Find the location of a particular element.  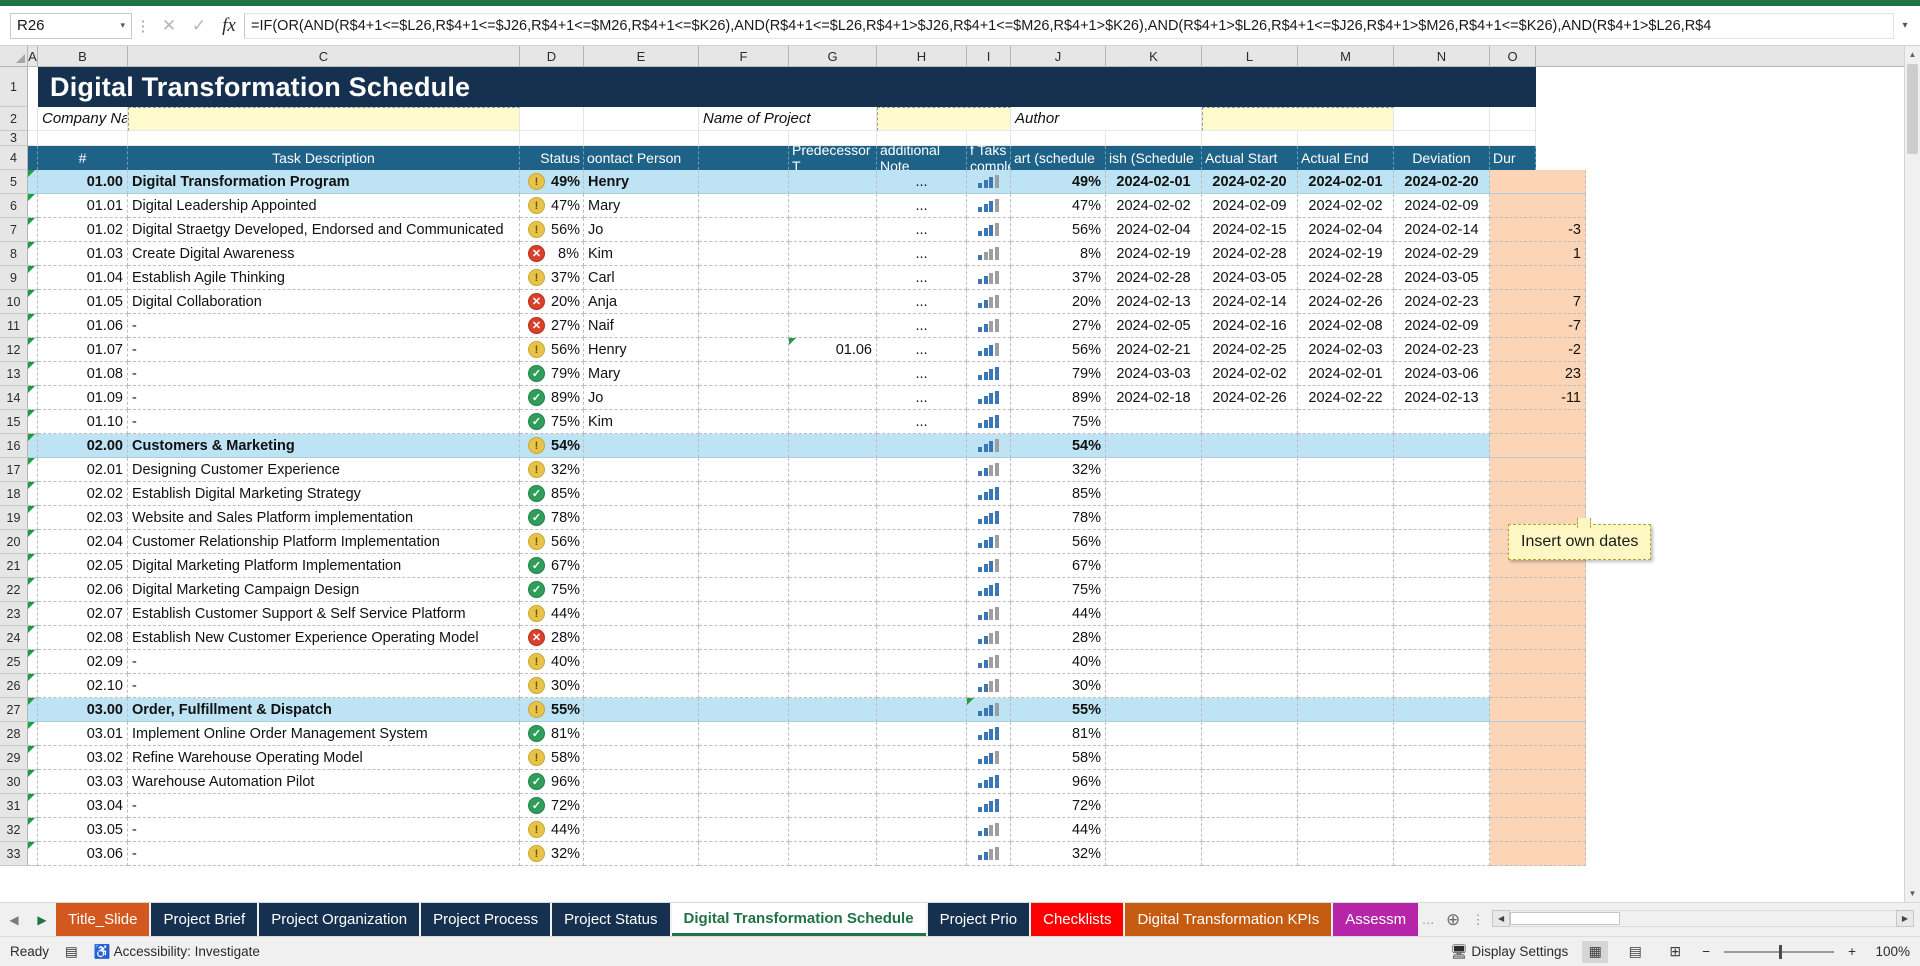

cell-status: ✓ 81% is located at coordinates (552, 734).